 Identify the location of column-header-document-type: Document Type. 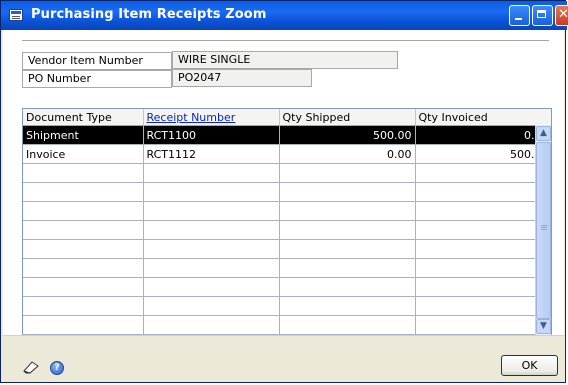
(83, 117).